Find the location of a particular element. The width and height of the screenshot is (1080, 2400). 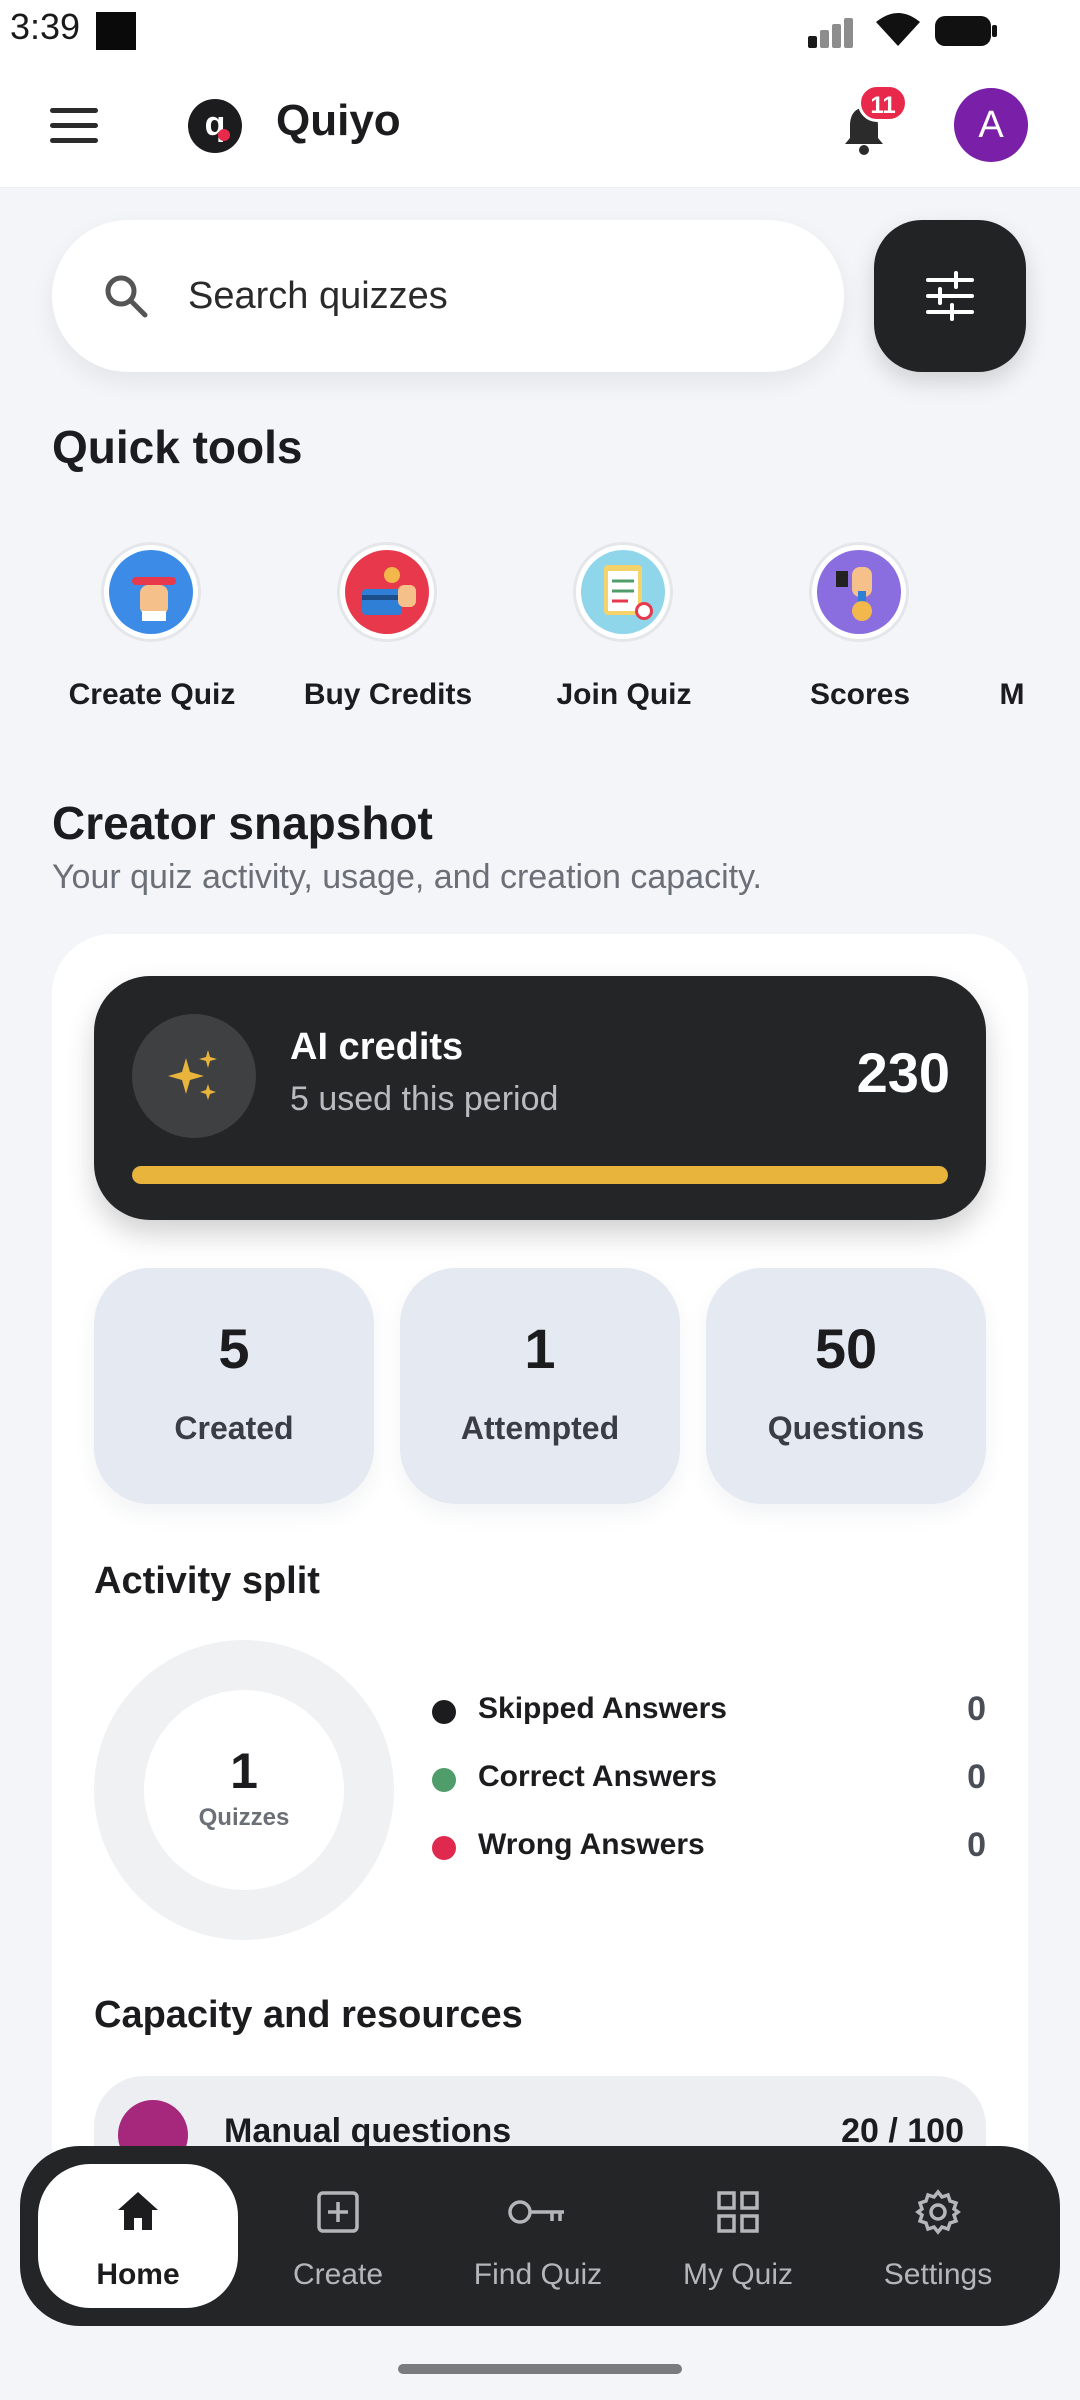

stat-value: 50 is located at coordinates (846, 1348).